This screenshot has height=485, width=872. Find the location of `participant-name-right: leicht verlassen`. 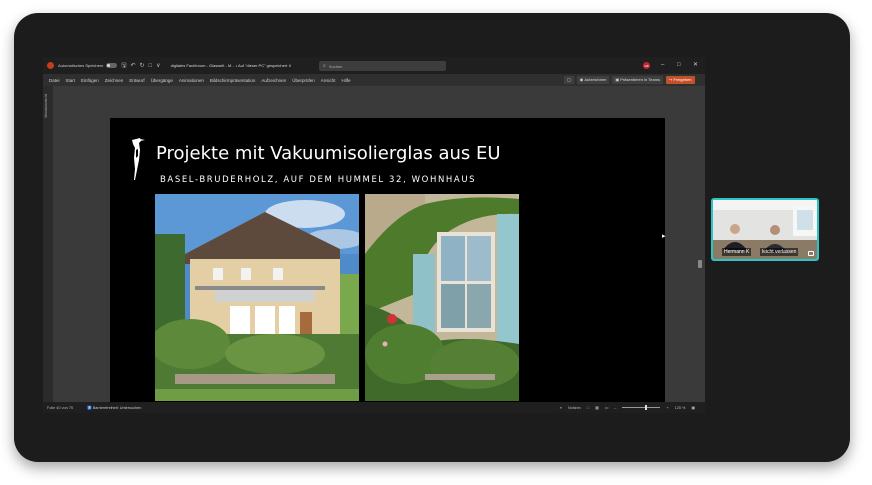

participant-name-right: leicht verlassen is located at coordinates (779, 252).